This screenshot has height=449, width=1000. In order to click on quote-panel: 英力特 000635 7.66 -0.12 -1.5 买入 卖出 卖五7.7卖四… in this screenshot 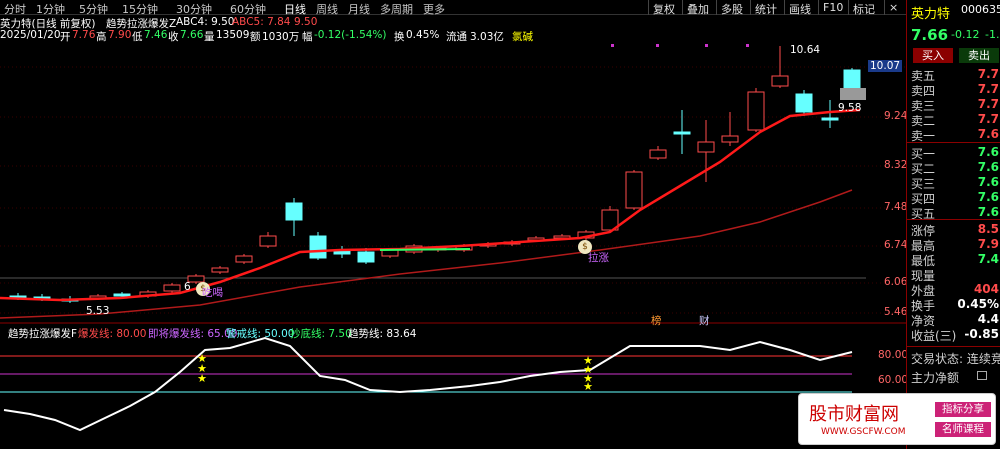, I will do `click(953, 224)`.